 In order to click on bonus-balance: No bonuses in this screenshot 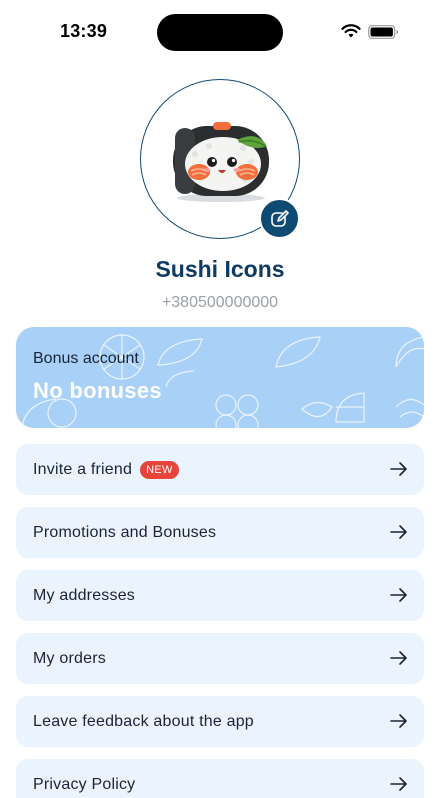, I will do `click(97, 390)`.